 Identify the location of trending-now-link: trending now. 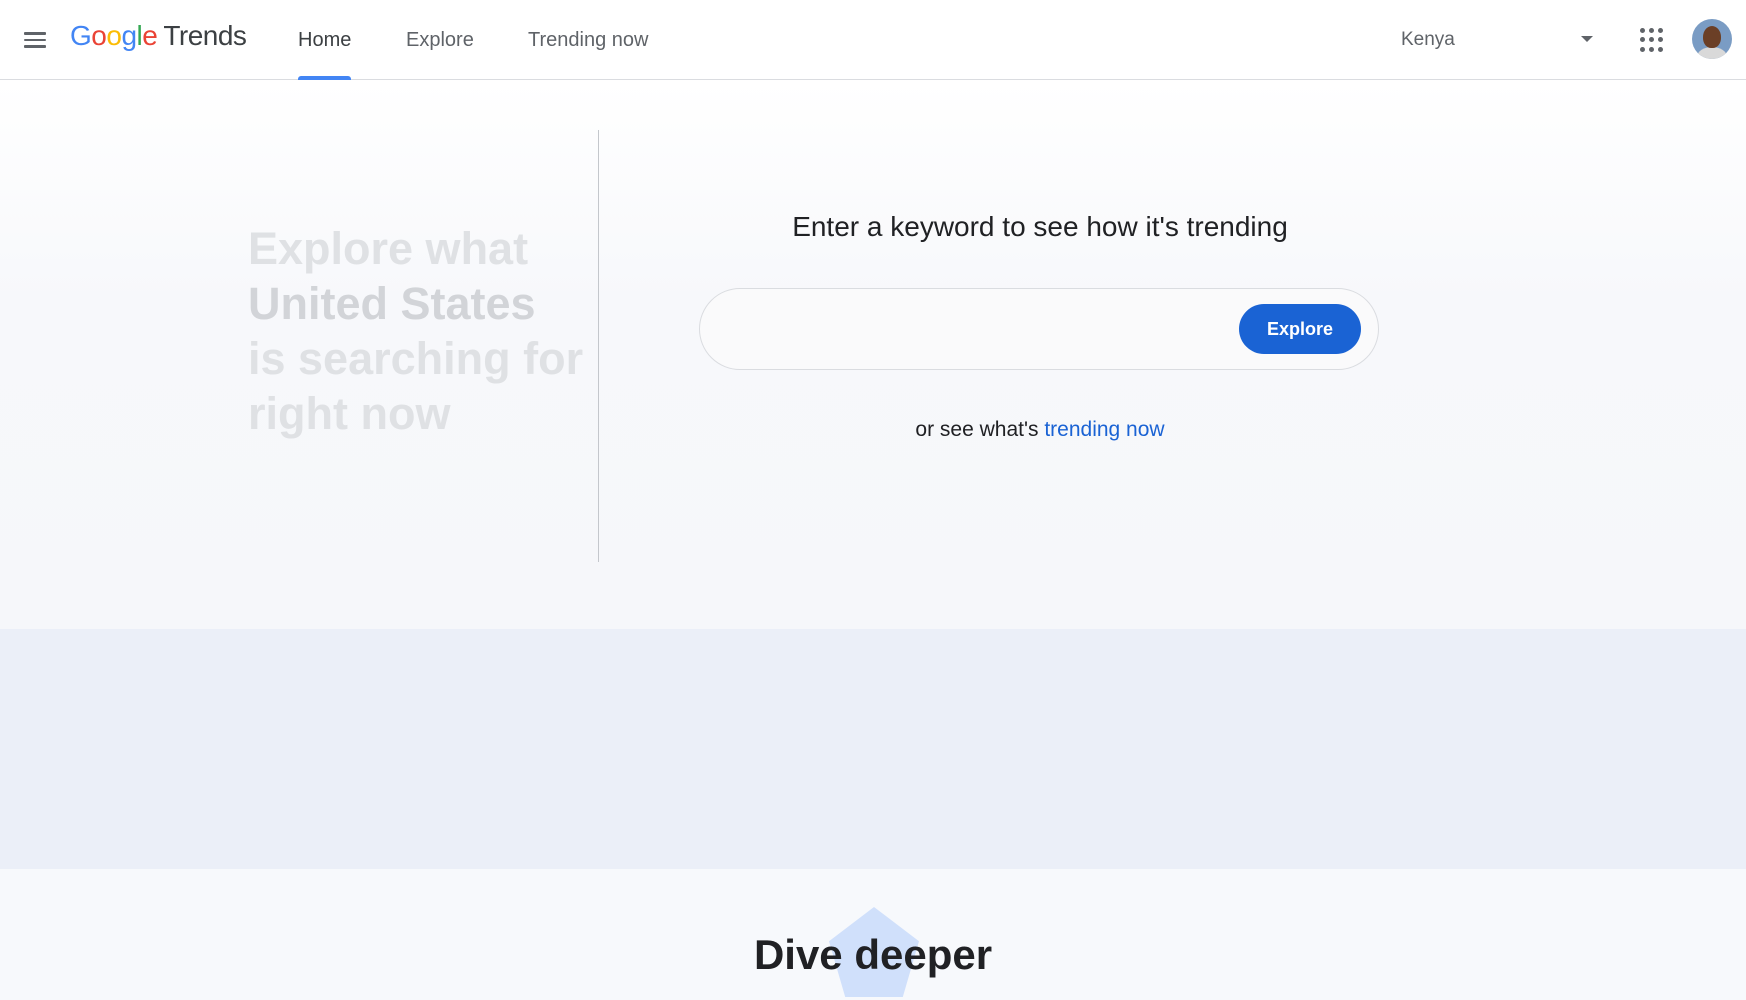
(1104, 429).